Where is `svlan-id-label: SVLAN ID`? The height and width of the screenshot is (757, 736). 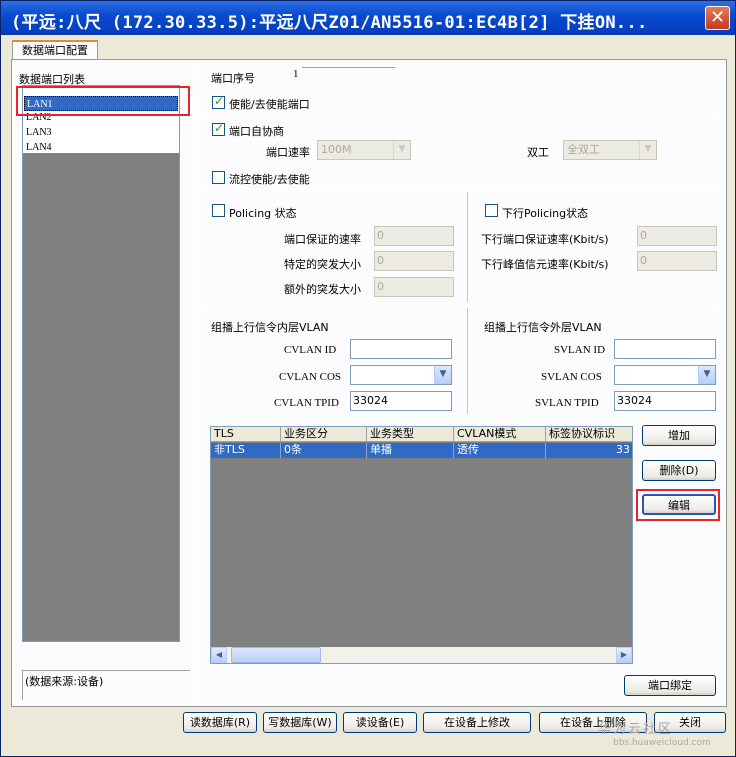 svlan-id-label: SVLAN ID is located at coordinates (580, 350).